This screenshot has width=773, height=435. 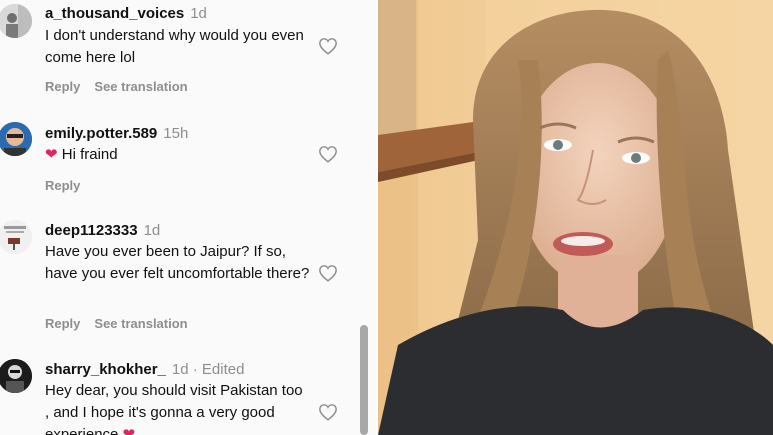 What do you see at coordinates (364, 380) in the screenshot?
I see `scrollbar-thumb` at bounding box center [364, 380].